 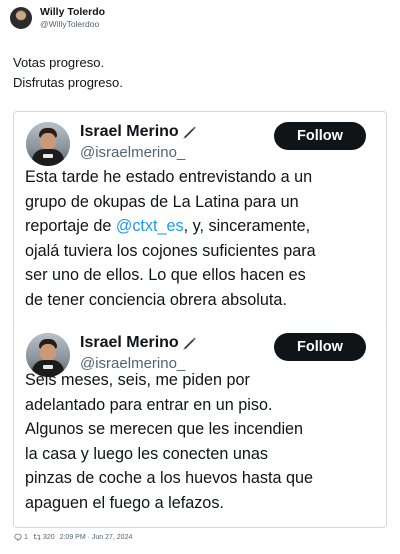 What do you see at coordinates (247, 226) in the screenshot?
I see `text-segment: , y, sinceramente,` at bounding box center [247, 226].